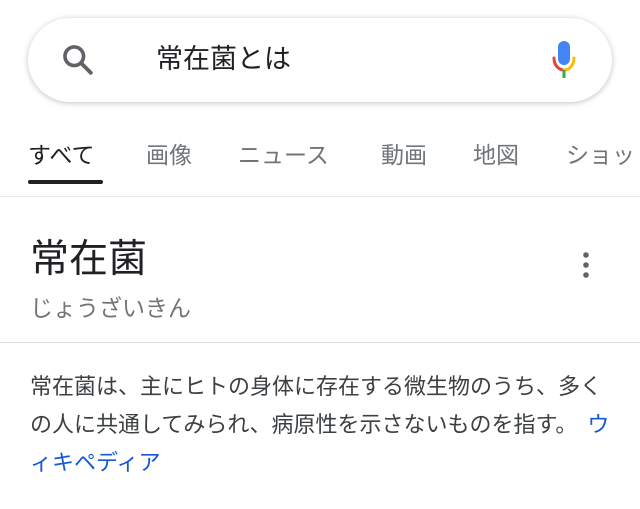  I want to click on search-icon, so click(78, 60).